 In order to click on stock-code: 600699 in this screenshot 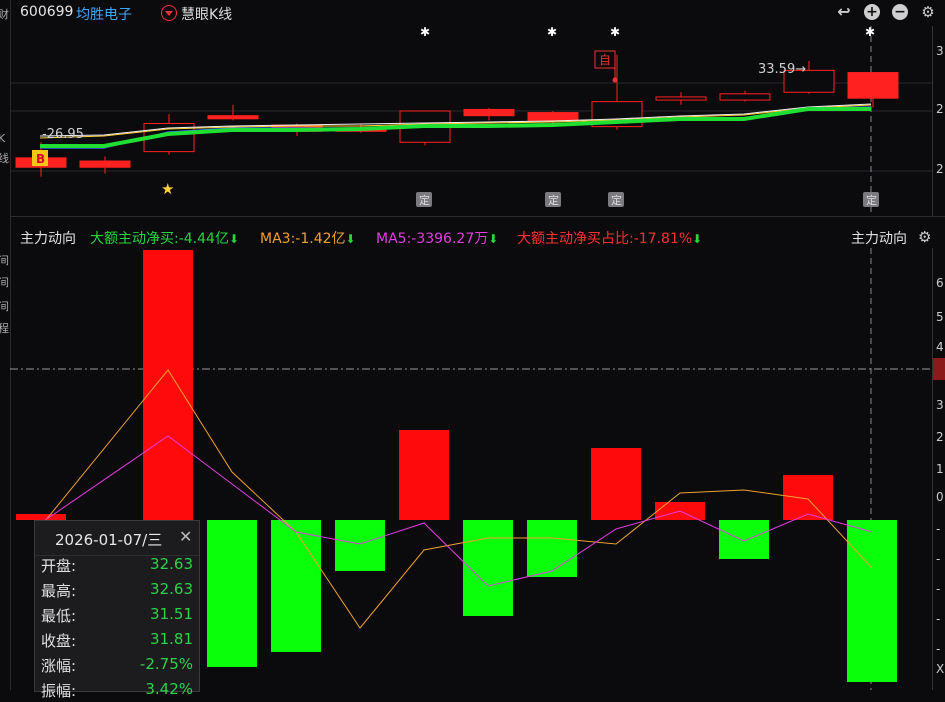, I will do `click(47, 12)`.